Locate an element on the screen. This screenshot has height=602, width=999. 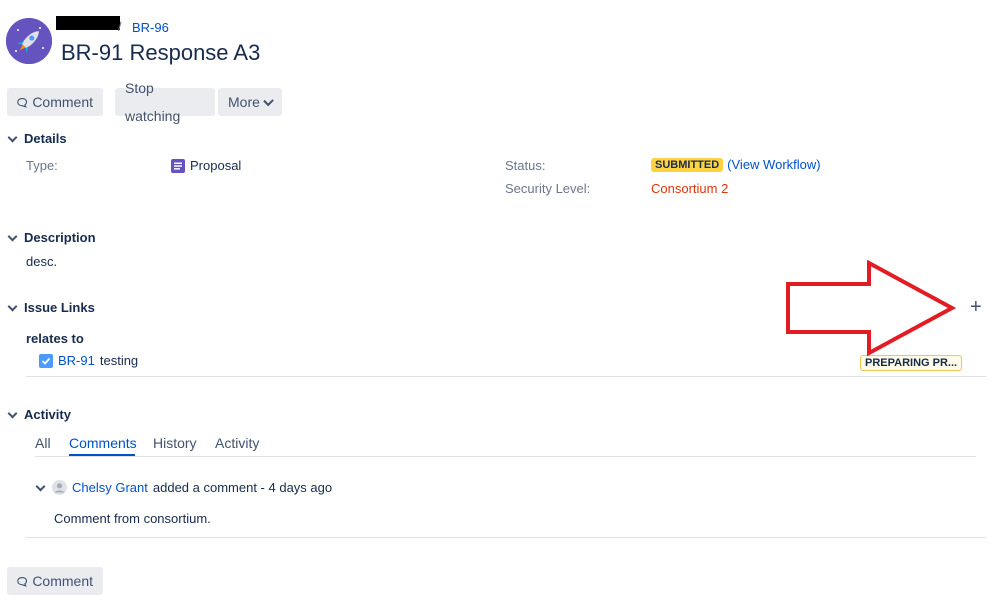
description-toggle: Description is located at coordinates (51, 237).